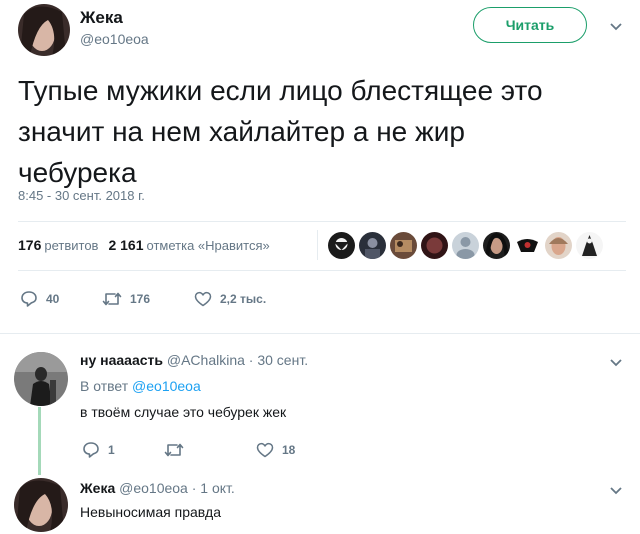 The width and height of the screenshot is (640, 534). What do you see at coordinates (210, 450) in the screenshot?
I see `retweet-button` at bounding box center [210, 450].